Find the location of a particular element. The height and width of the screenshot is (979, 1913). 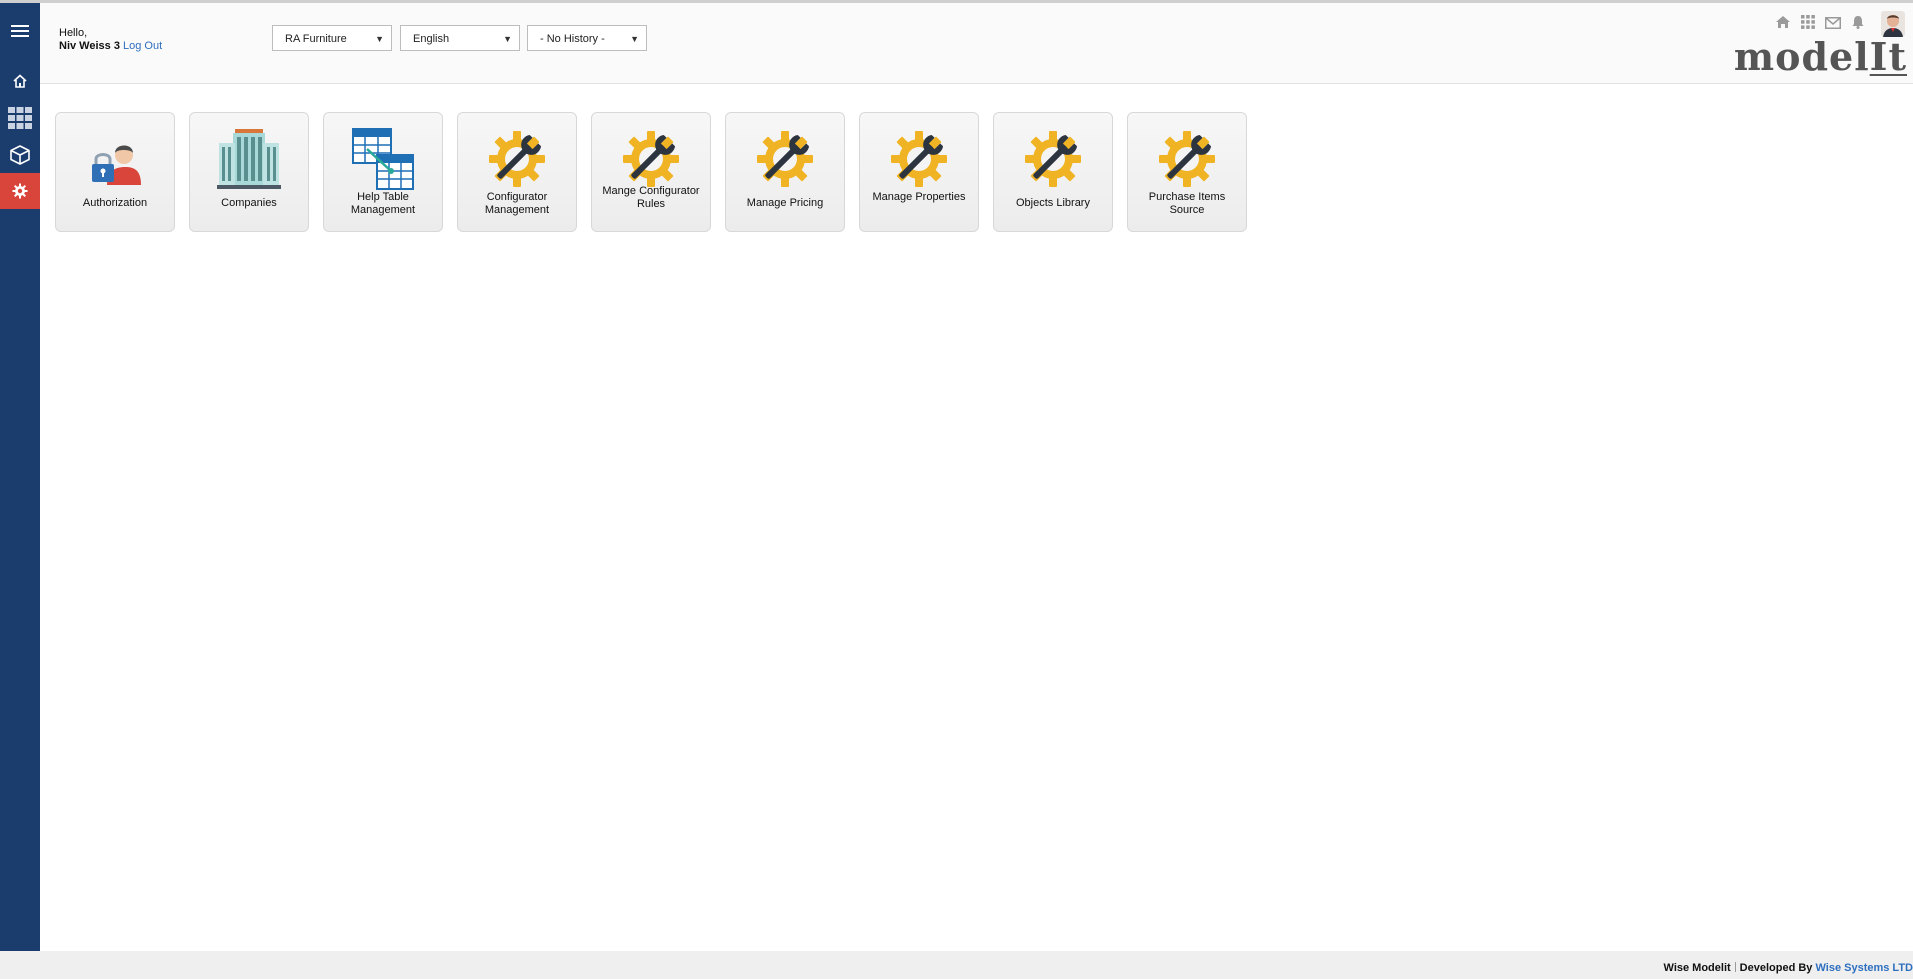

history-select: - No History - ▼ is located at coordinates (587, 38).